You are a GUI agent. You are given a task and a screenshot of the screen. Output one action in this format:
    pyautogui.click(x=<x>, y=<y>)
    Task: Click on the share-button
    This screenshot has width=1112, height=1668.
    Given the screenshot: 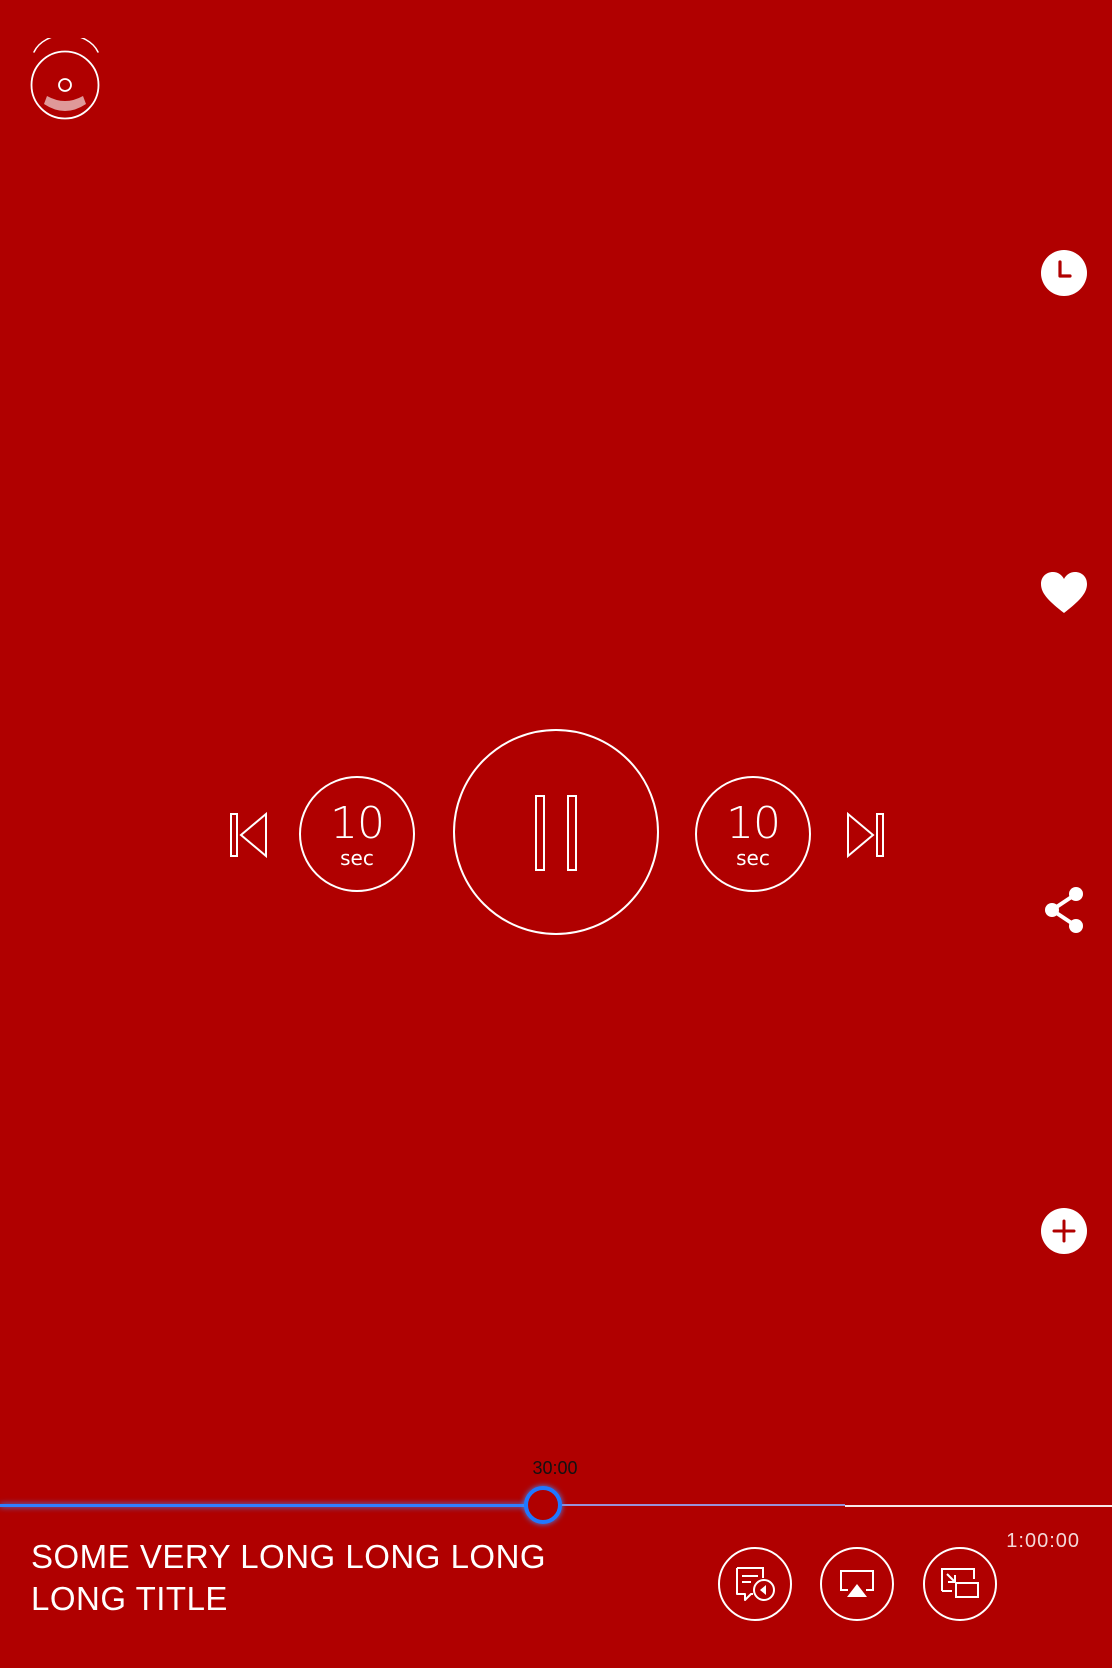 What is the action you would take?
    pyautogui.click(x=1064, y=910)
    